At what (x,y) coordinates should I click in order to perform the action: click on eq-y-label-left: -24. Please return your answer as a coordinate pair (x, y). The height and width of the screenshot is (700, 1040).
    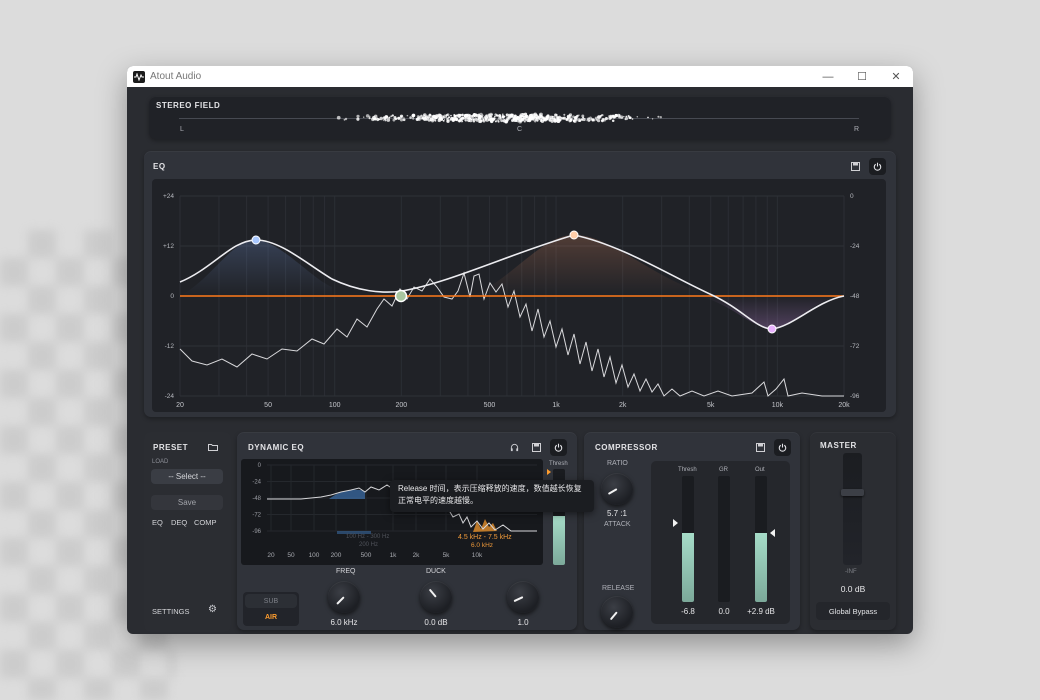
    Looking at the image, I should click on (170, 396).